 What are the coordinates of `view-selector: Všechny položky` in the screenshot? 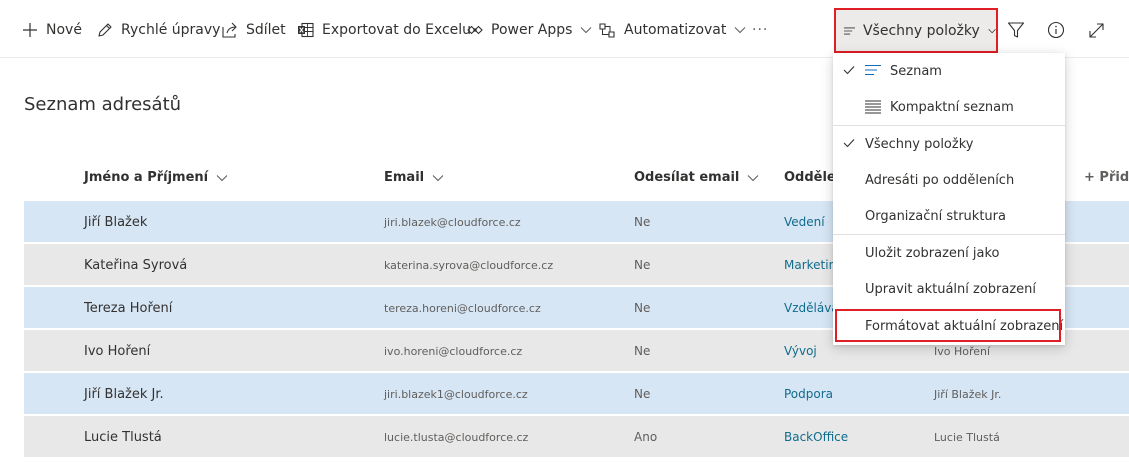 It's located at (916, 30).